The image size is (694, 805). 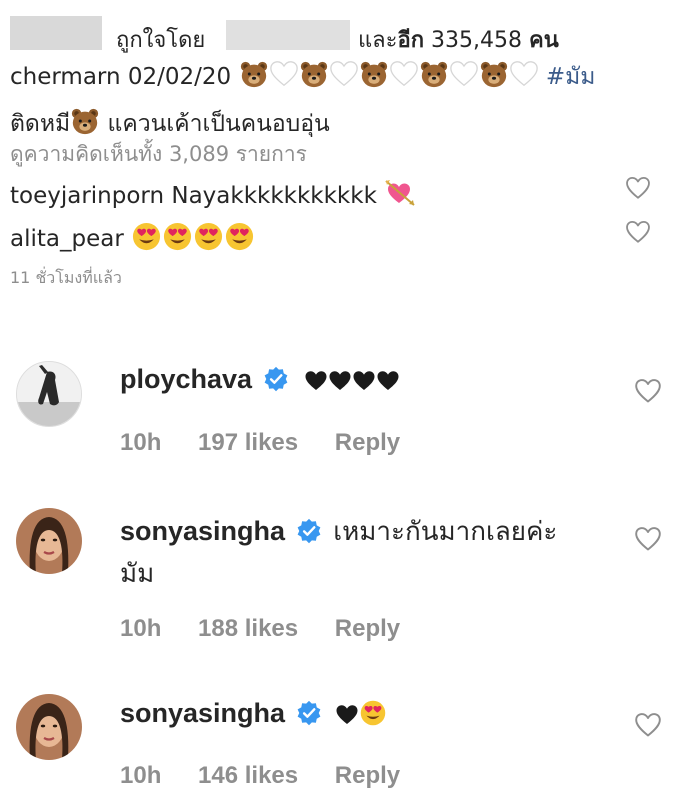 What do you see at coordinates (544, 40) in the screenshot?
I see `likes-unit: คน` at bounding box center [544, 40].